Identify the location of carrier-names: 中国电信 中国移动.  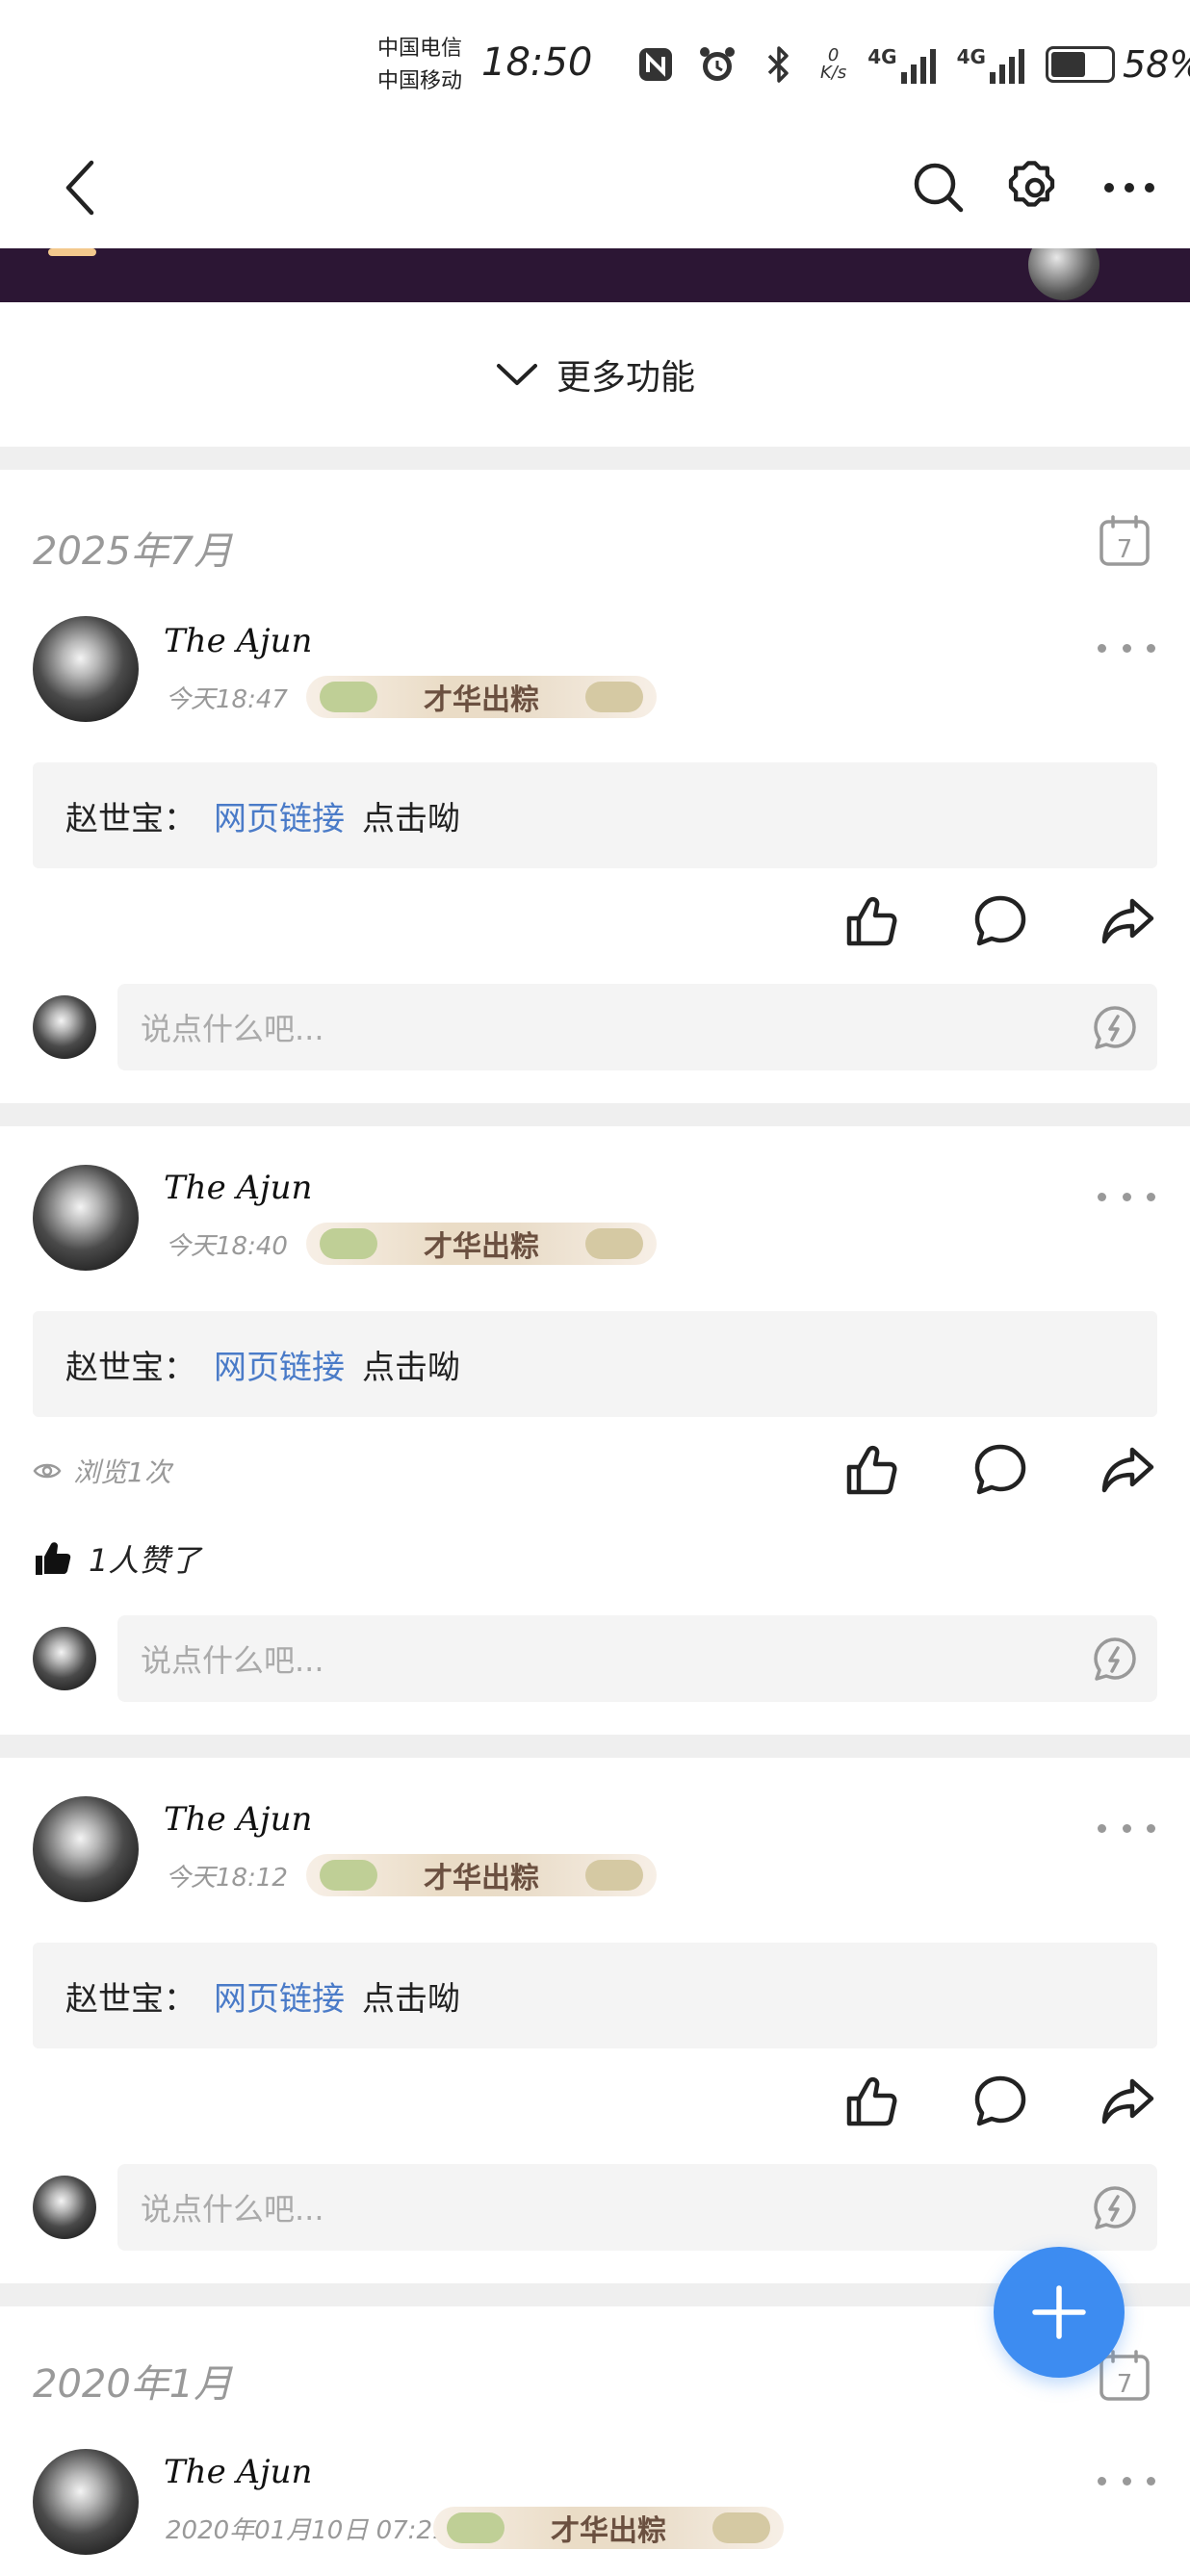
(420, 65).